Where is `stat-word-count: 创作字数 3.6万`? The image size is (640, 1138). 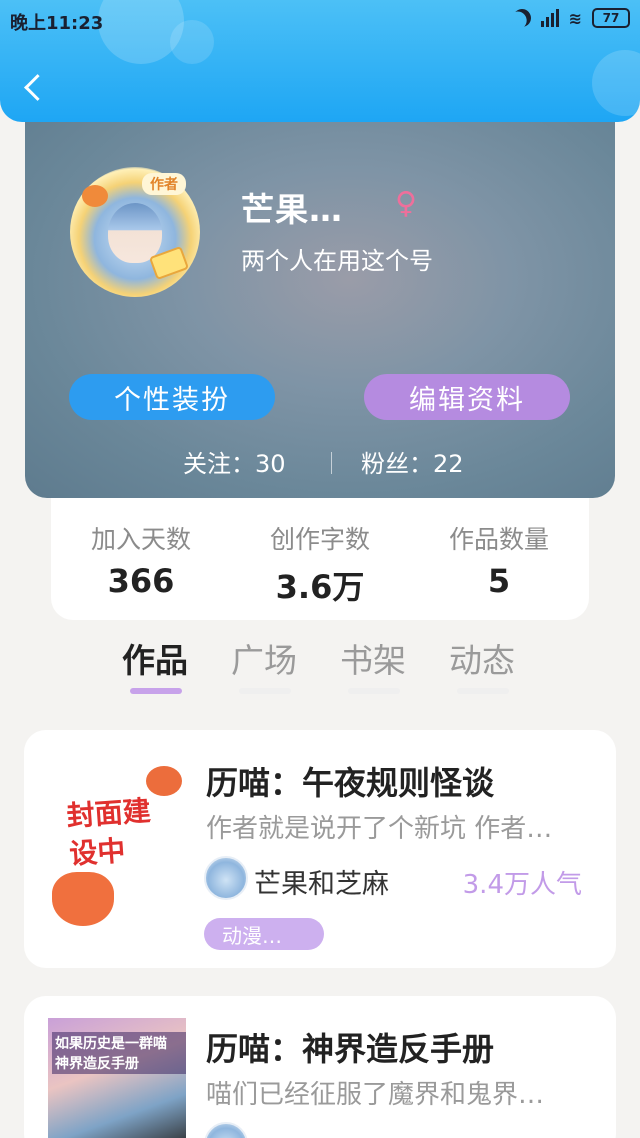 stat-word-count: 创作字数 3.6万 is located at coordinates (320, 564).